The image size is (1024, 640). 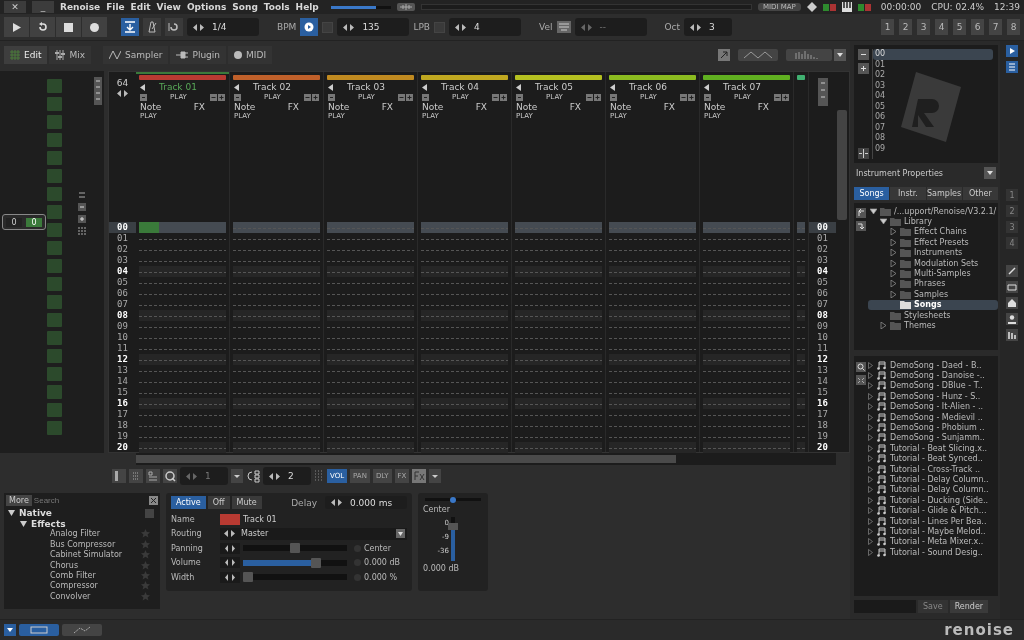 What do you see at coordinates (995, 27) in the screenshot?
I see `track-select-button: 7` at bounding box center [995, 27].